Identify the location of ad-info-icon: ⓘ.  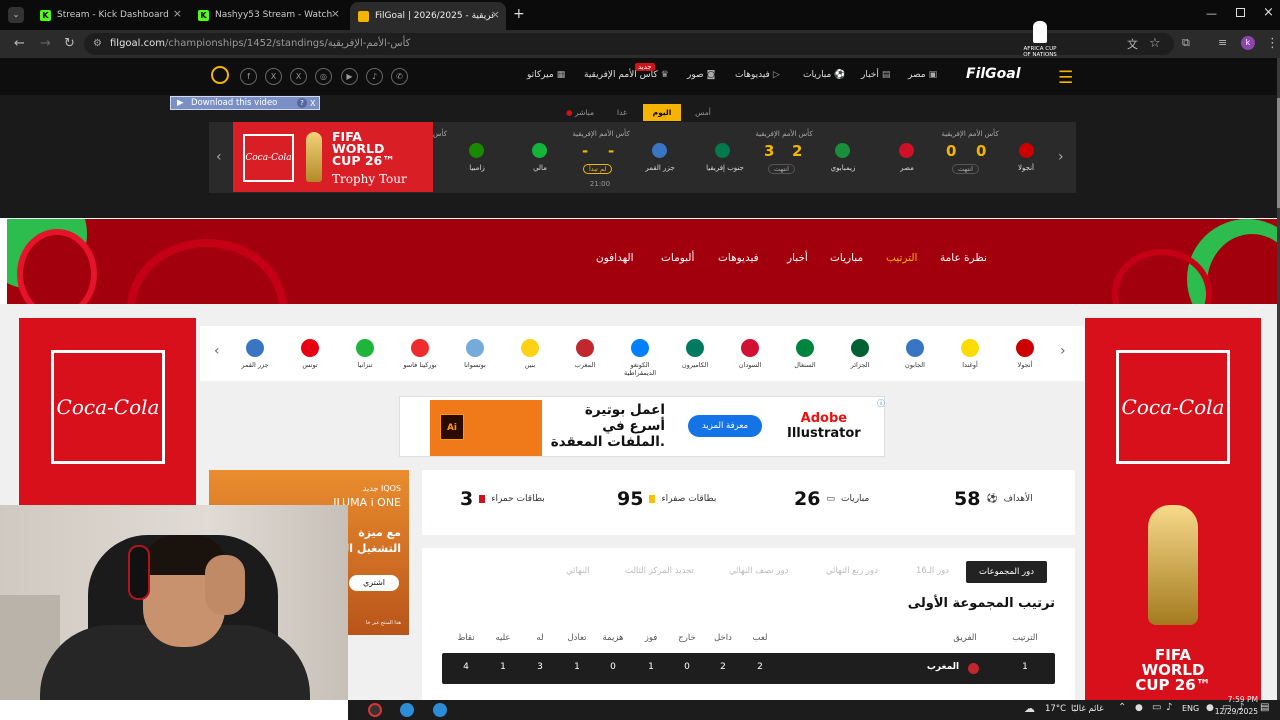
(881, 403).